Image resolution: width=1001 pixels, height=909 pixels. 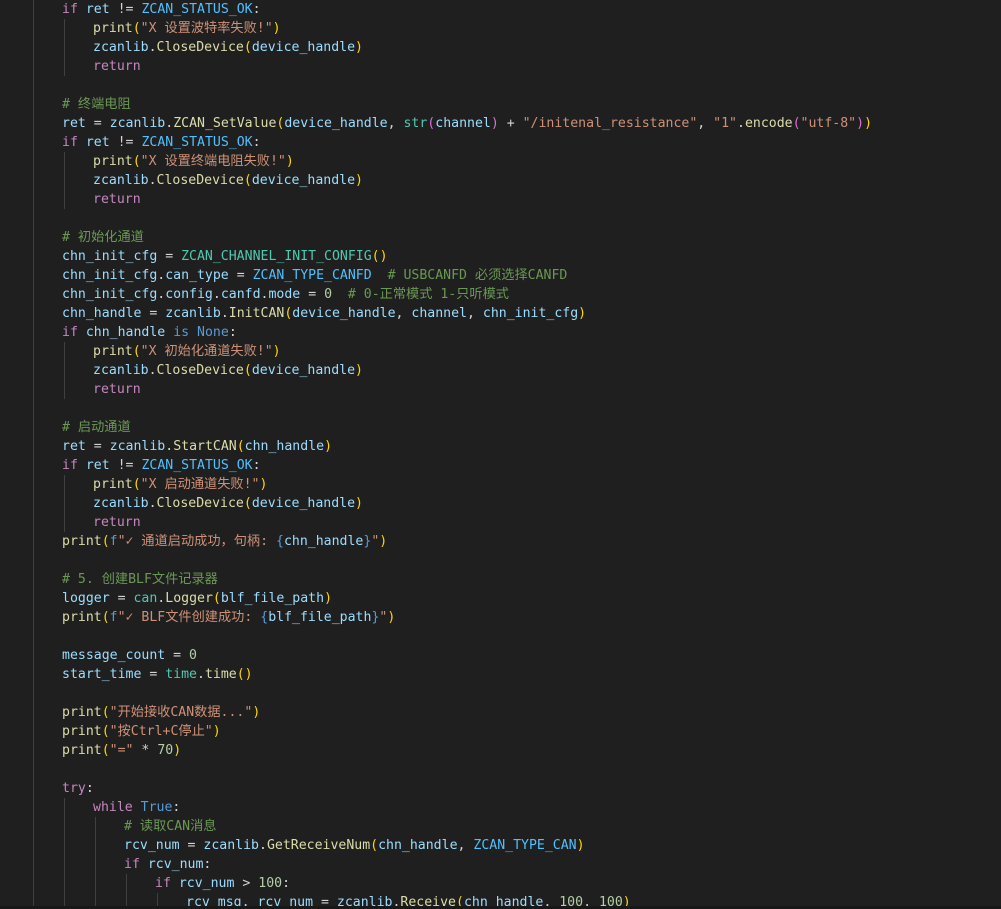 I want to click on code-line: # 初始化通道, so click(x=103, y=237).